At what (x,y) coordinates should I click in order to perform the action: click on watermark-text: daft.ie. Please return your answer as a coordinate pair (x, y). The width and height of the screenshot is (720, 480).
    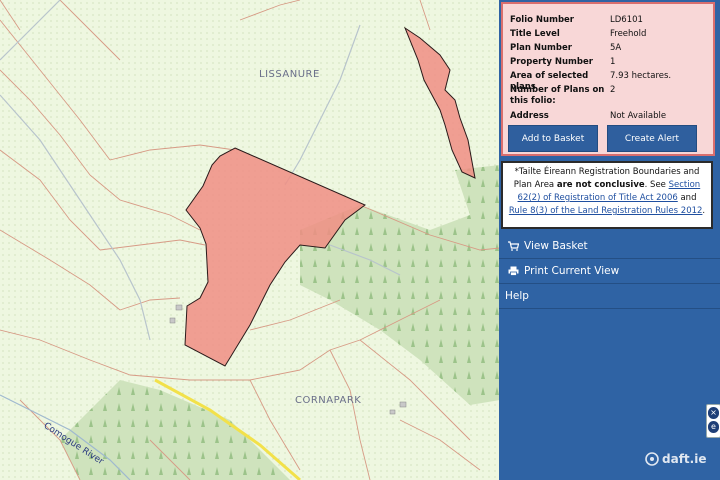
    Looking at the image, I should click on (684, 459).